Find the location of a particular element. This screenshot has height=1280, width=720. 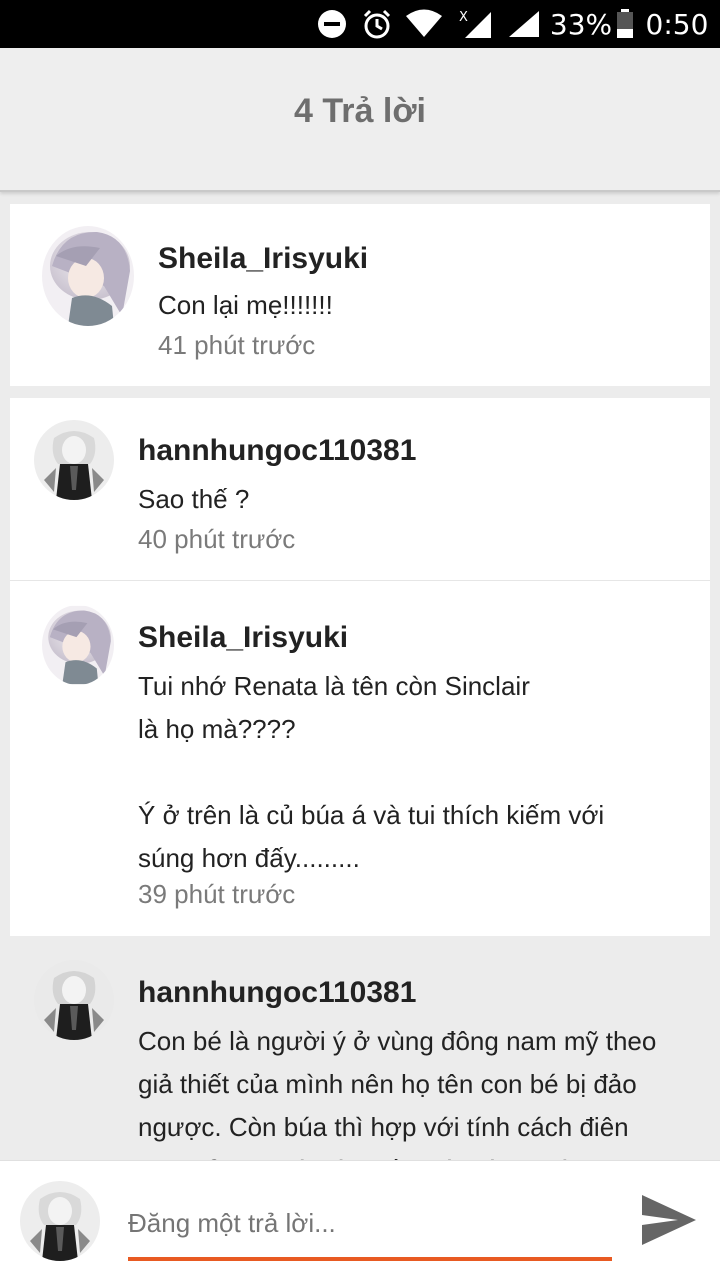

signal-no-data-icon: X is located at coordinates (475, 24).